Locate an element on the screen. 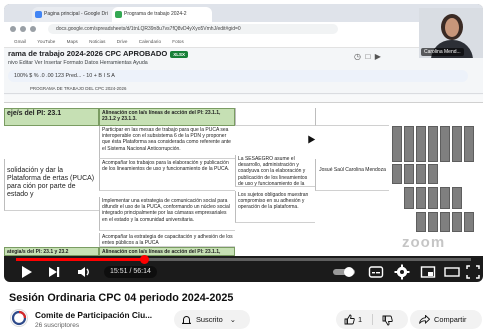 The height and width of the screenshot is (330, 487). time-display: 15:51 / 56:14 is located at coordinates (130, 272).